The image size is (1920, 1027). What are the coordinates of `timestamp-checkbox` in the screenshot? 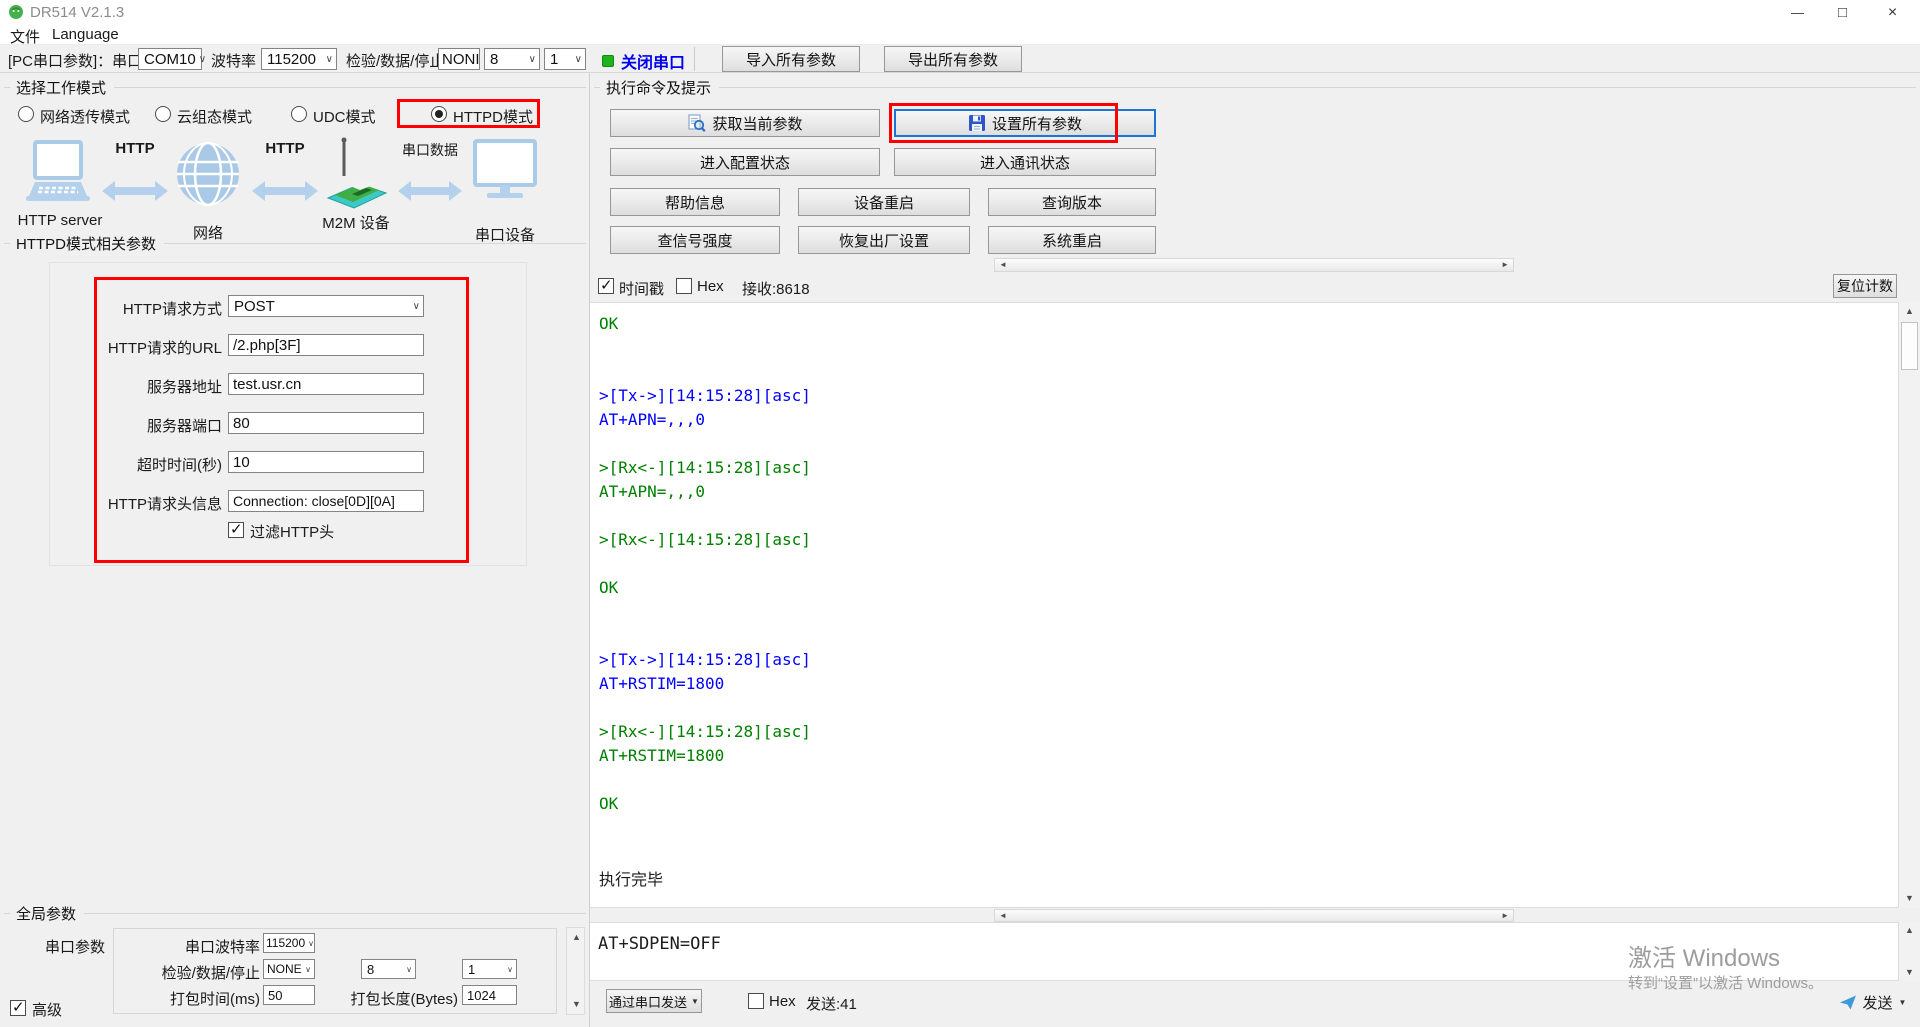 It's located at (606, 285).